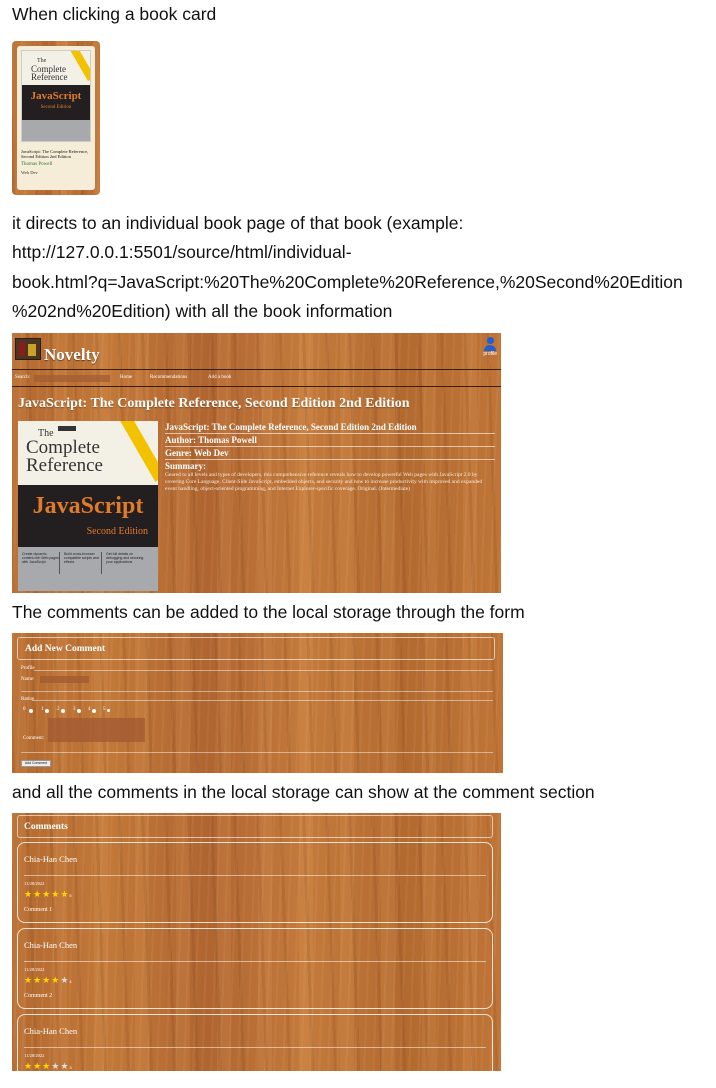 This screenshot has height=1088, width=716. I want to click on profile-button: profile, so click(490, 347).